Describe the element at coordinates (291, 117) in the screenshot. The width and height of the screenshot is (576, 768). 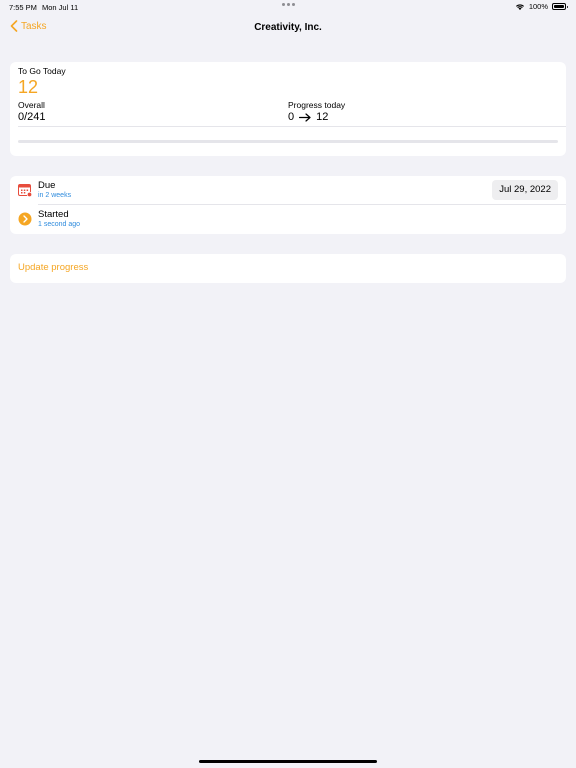
I see `progress-from: 0` at that location.